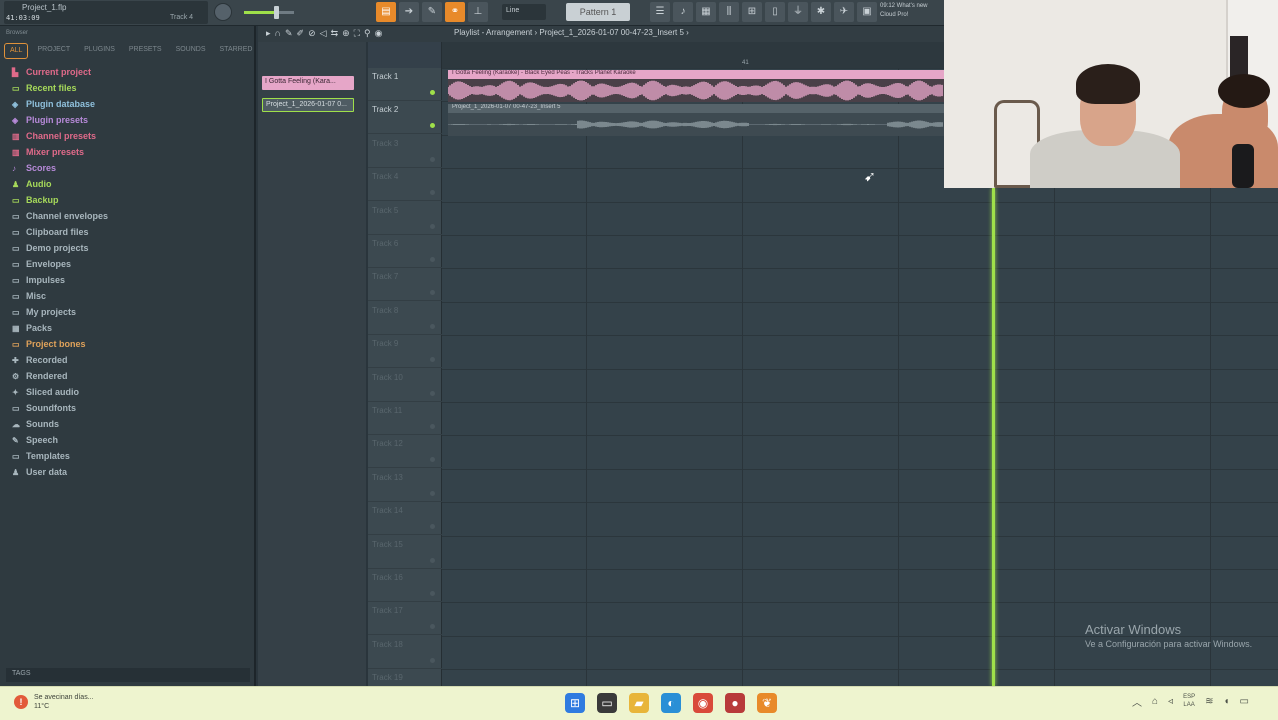 This screenshot has height=720, width=1278. Describe the element at coordinates (405, 84) in the screenshot. I see `track-header: Track 1` at that location.